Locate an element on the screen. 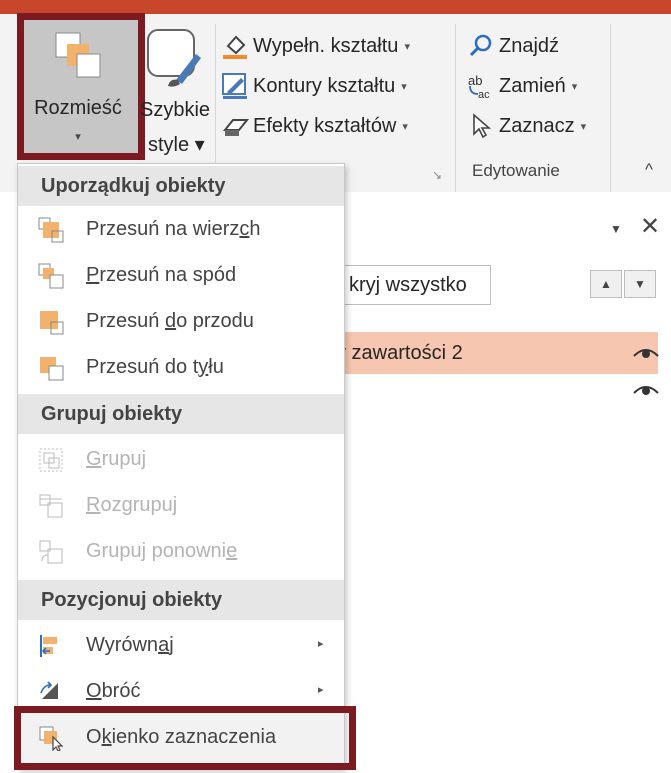  menu-item-label: Grupuj is located at coordinates (116, 459).